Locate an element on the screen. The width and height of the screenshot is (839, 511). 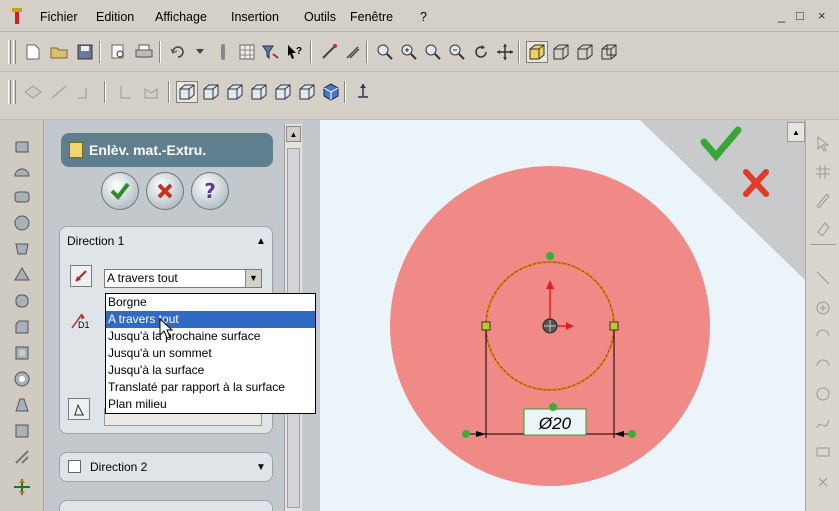
smart-line-icon is located at coordinates (85, 92).